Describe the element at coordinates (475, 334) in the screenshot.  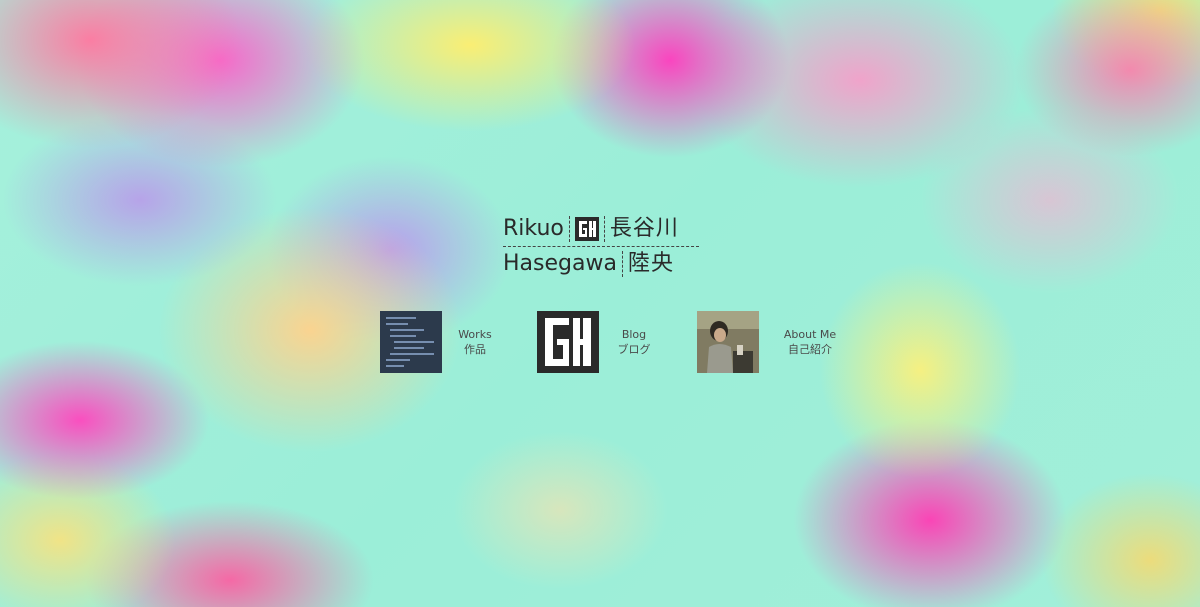
I see `works-label-en: Works` at that location.